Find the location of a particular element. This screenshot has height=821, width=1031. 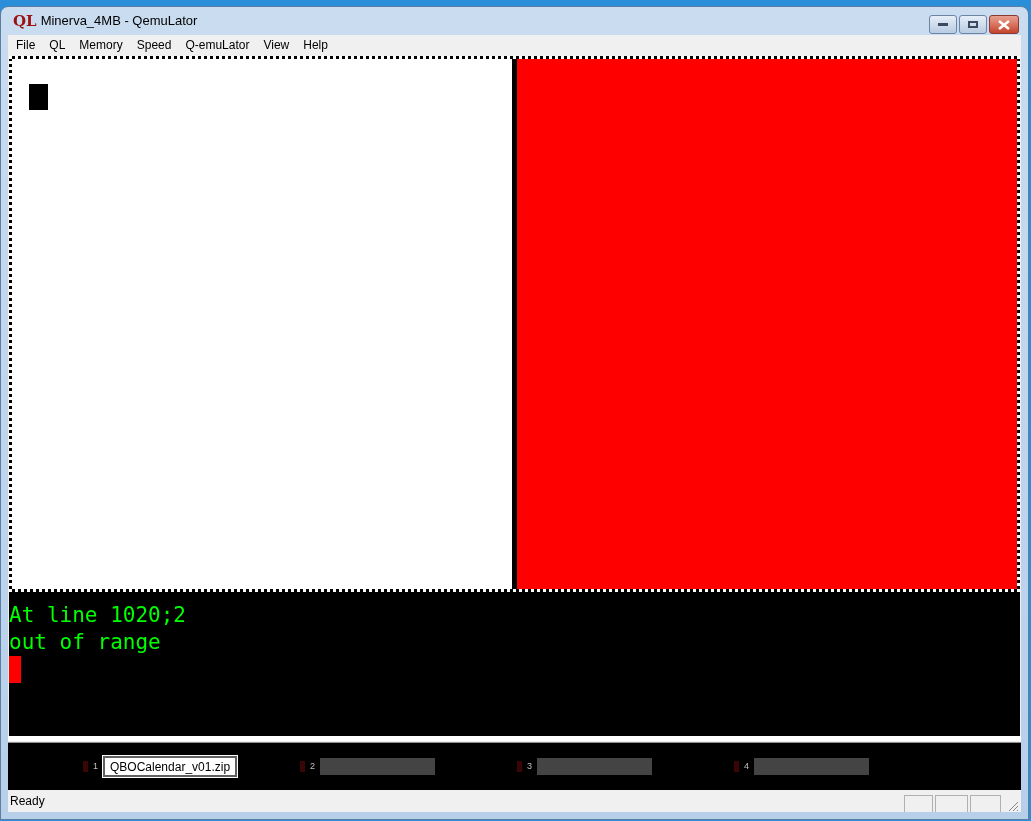

drive-number: 4 is located at coordinates (746, 766).